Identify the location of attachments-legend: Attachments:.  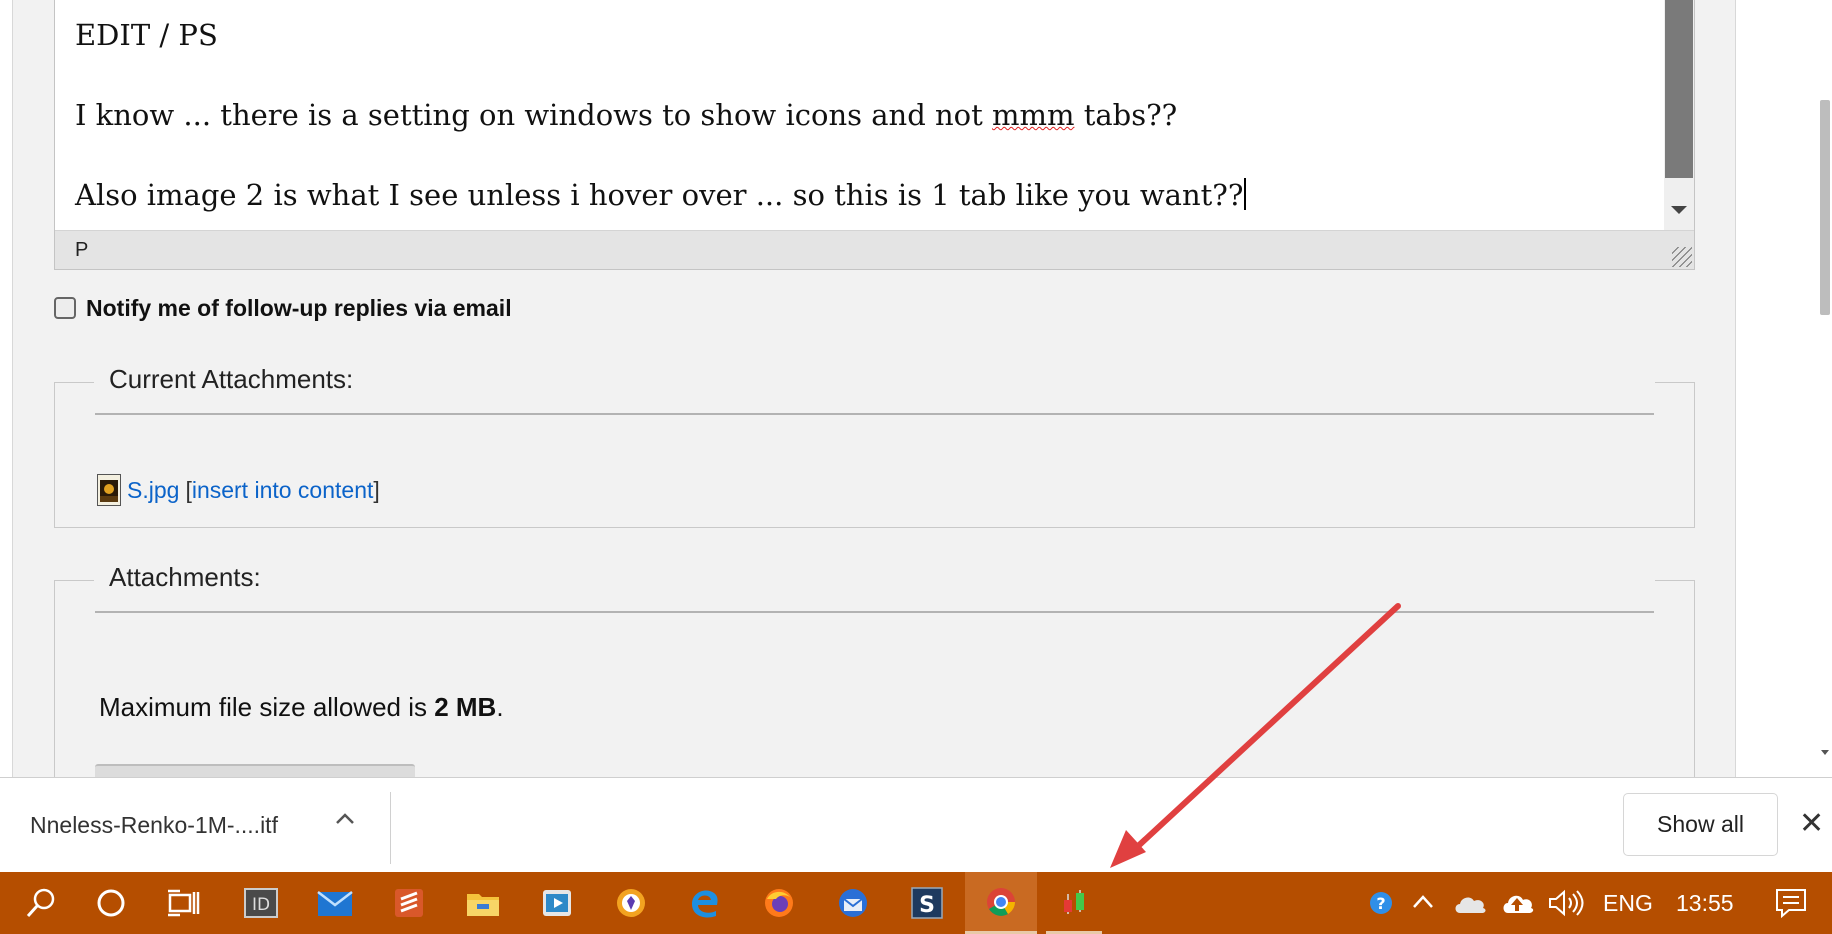
(185, 577).